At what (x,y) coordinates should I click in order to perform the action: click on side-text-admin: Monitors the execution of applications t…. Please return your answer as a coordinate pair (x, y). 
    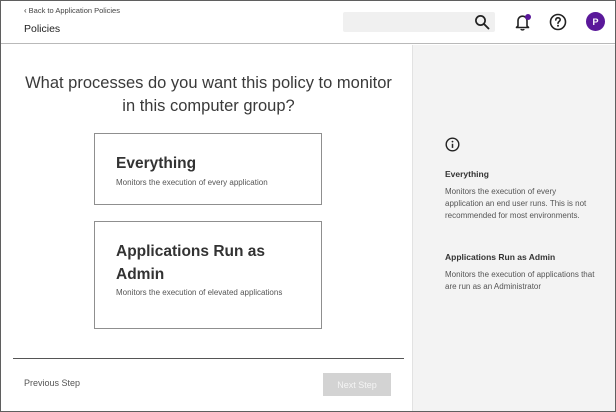
    Looking at the image, I should click on (520, 281).